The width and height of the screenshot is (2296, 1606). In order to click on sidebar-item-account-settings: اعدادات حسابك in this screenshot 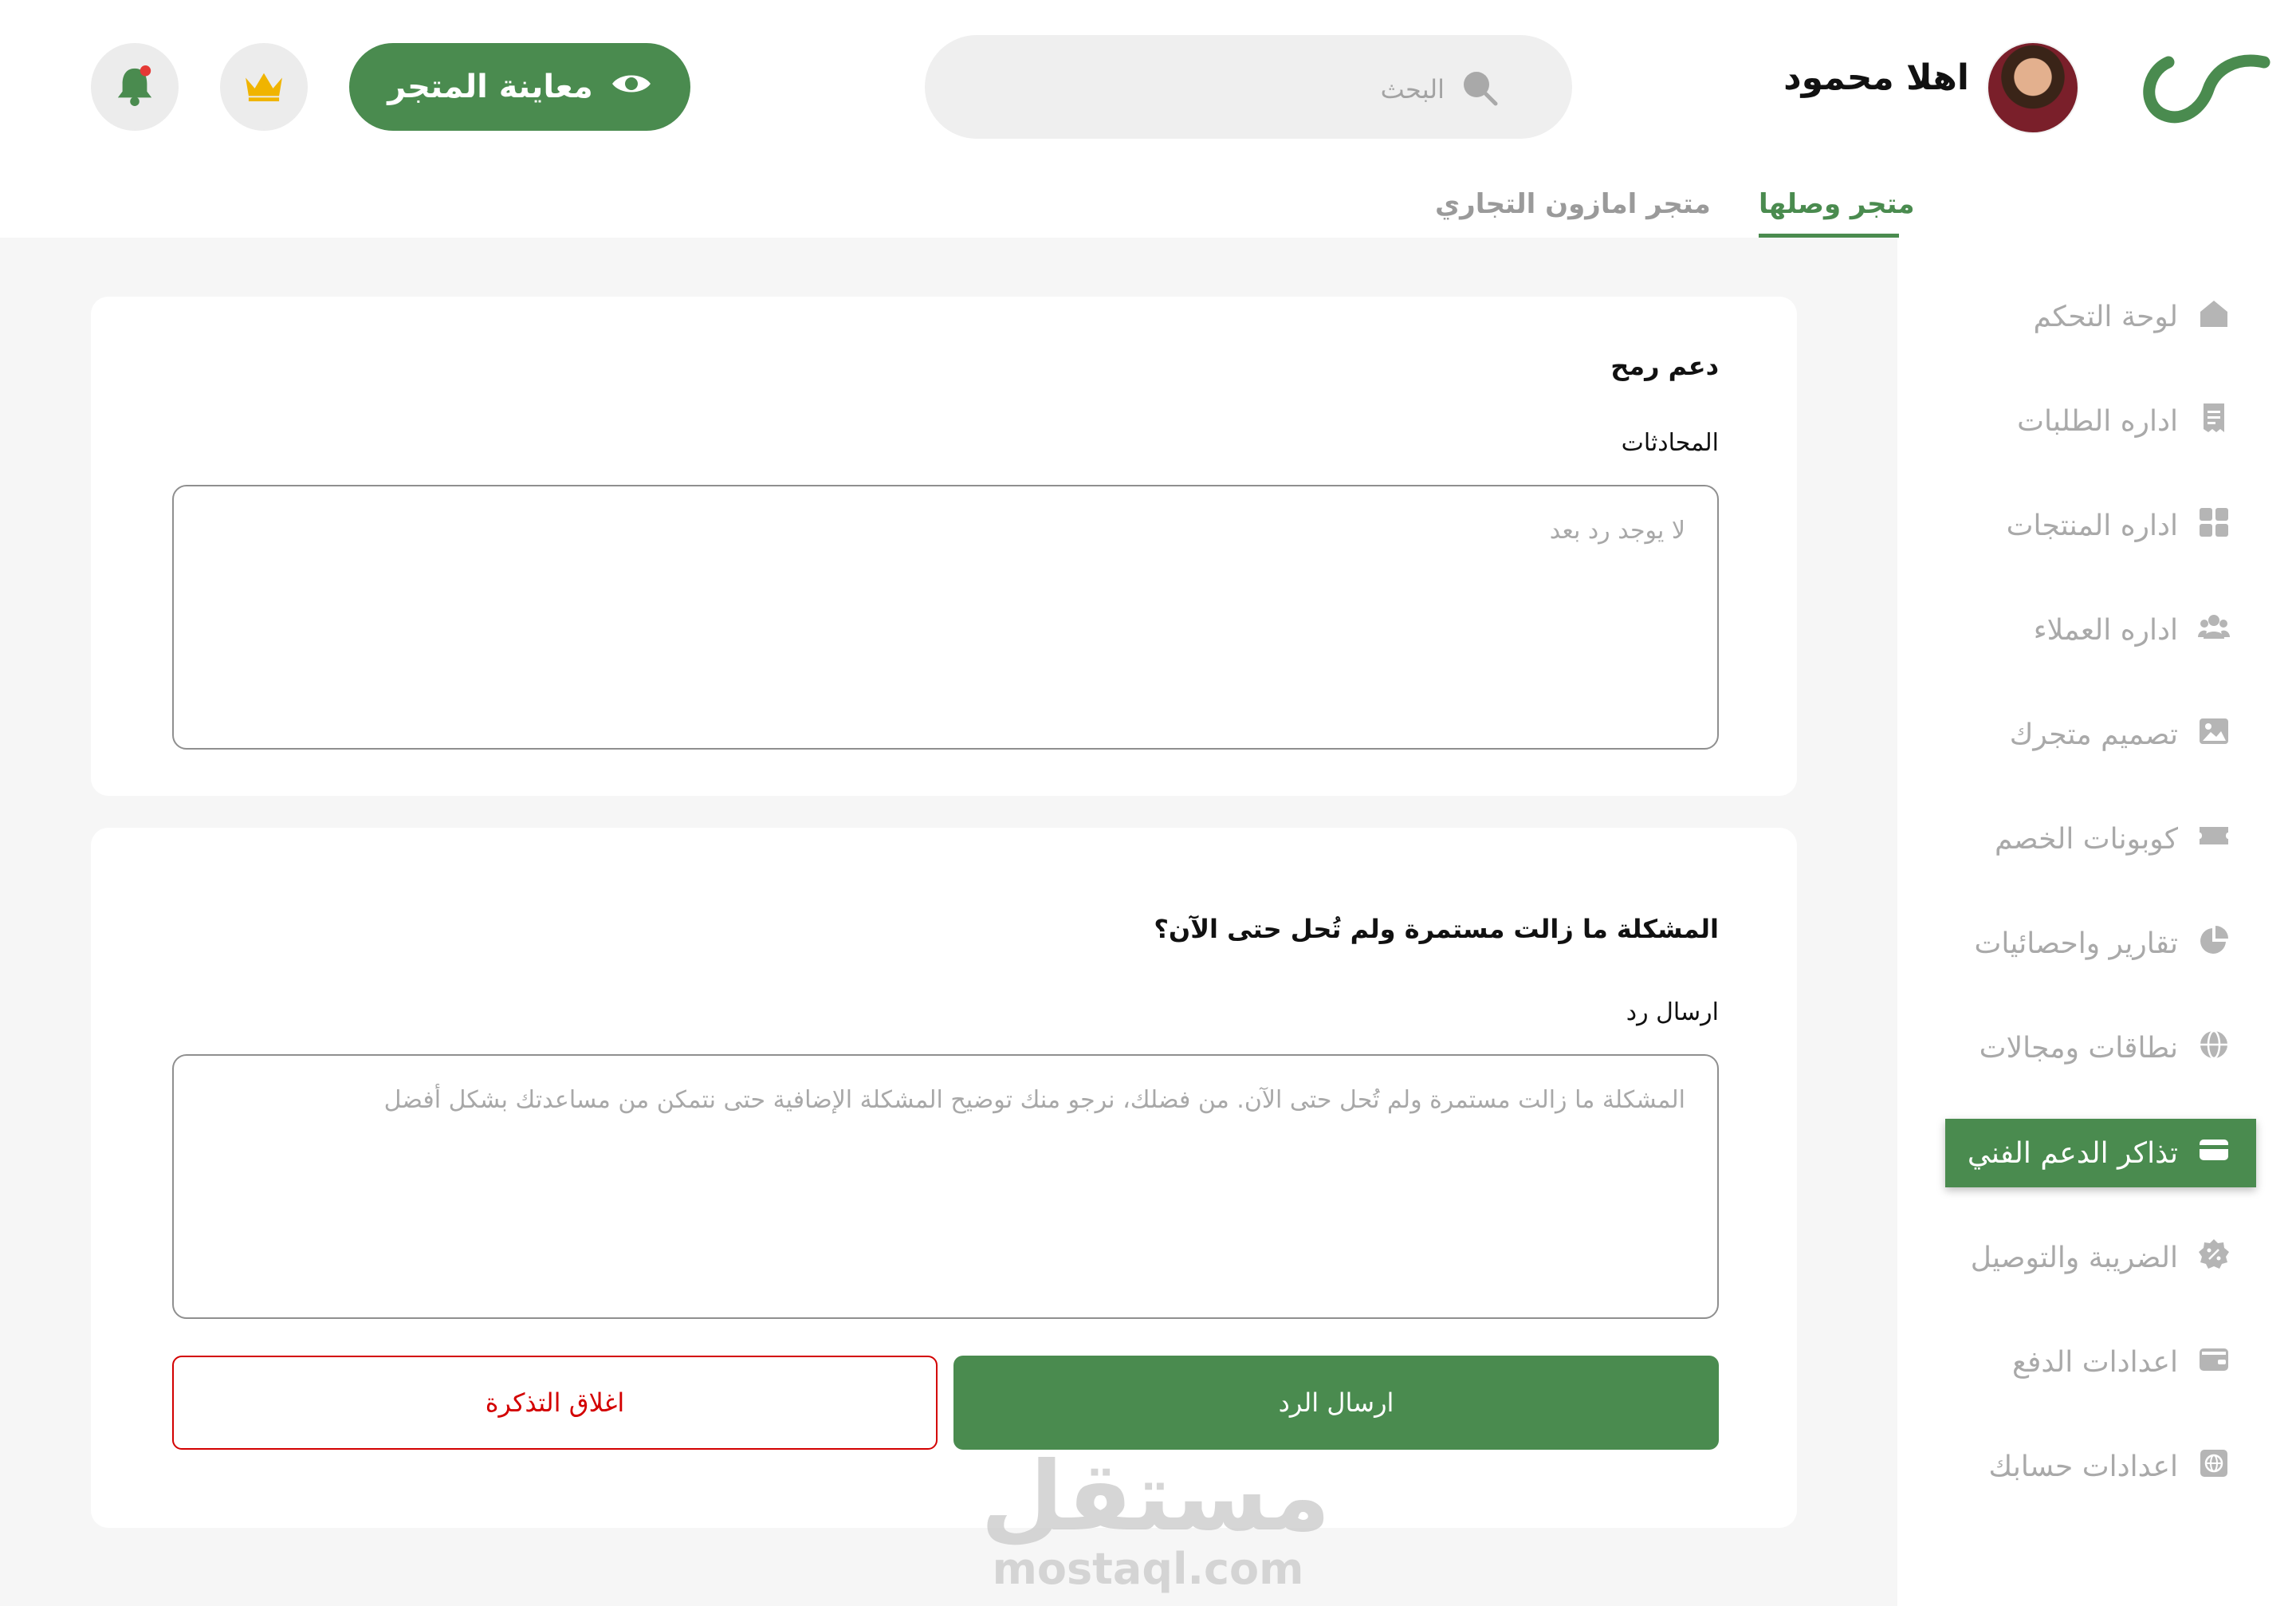, I will do `click(2100, 1466)`.